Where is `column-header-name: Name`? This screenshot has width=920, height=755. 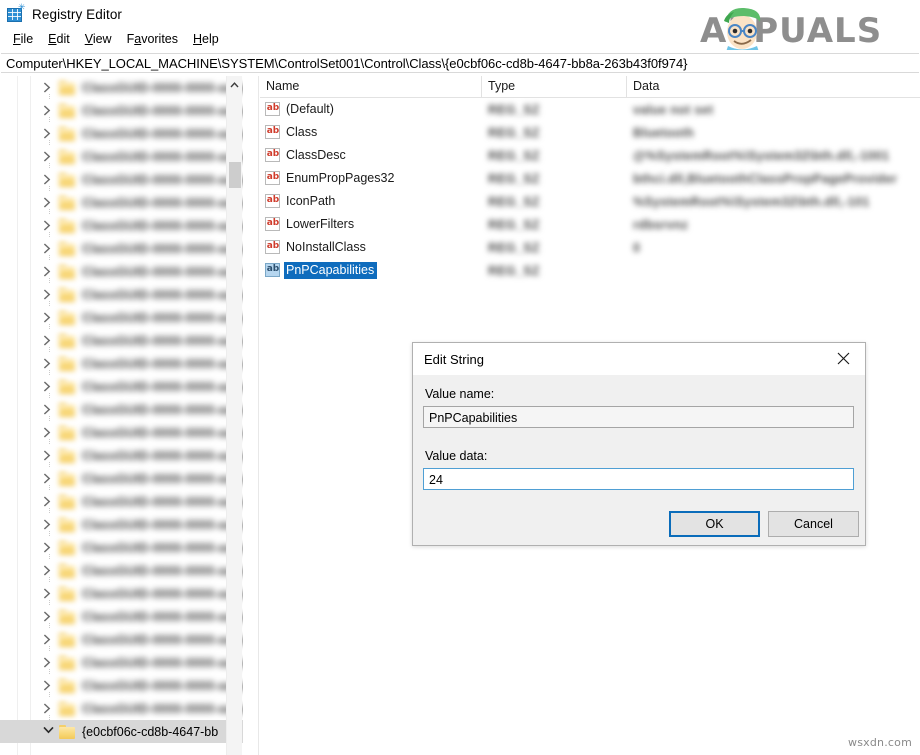 column-header-name: Name is located at coordinates (371, 87).